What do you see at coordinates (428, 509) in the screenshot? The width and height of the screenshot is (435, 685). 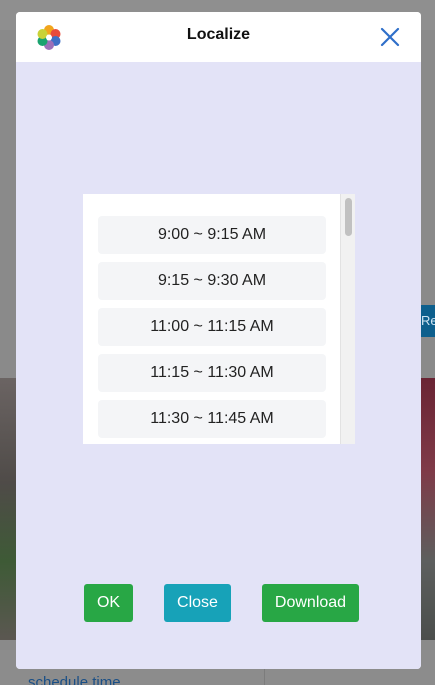 I see `background-image-right` at bounding box center [428, 509].